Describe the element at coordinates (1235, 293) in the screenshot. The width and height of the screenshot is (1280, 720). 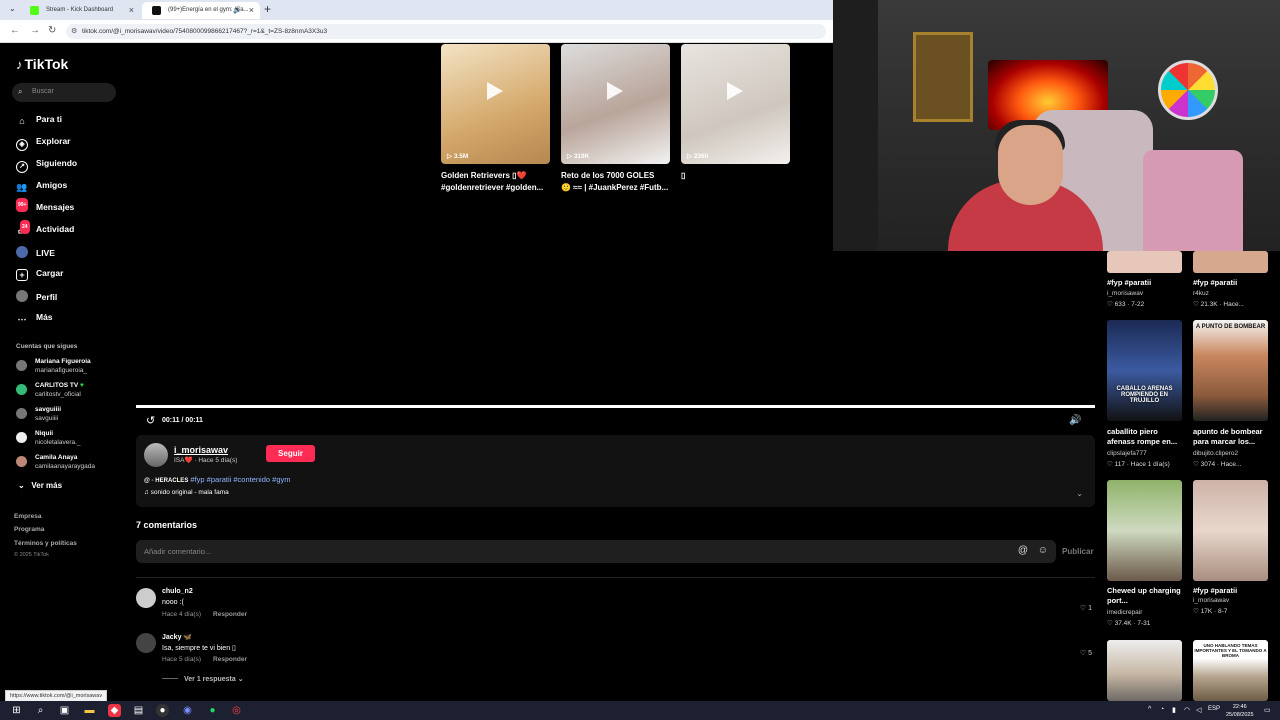
I see `grid-video-user: r4kuz` at that location.